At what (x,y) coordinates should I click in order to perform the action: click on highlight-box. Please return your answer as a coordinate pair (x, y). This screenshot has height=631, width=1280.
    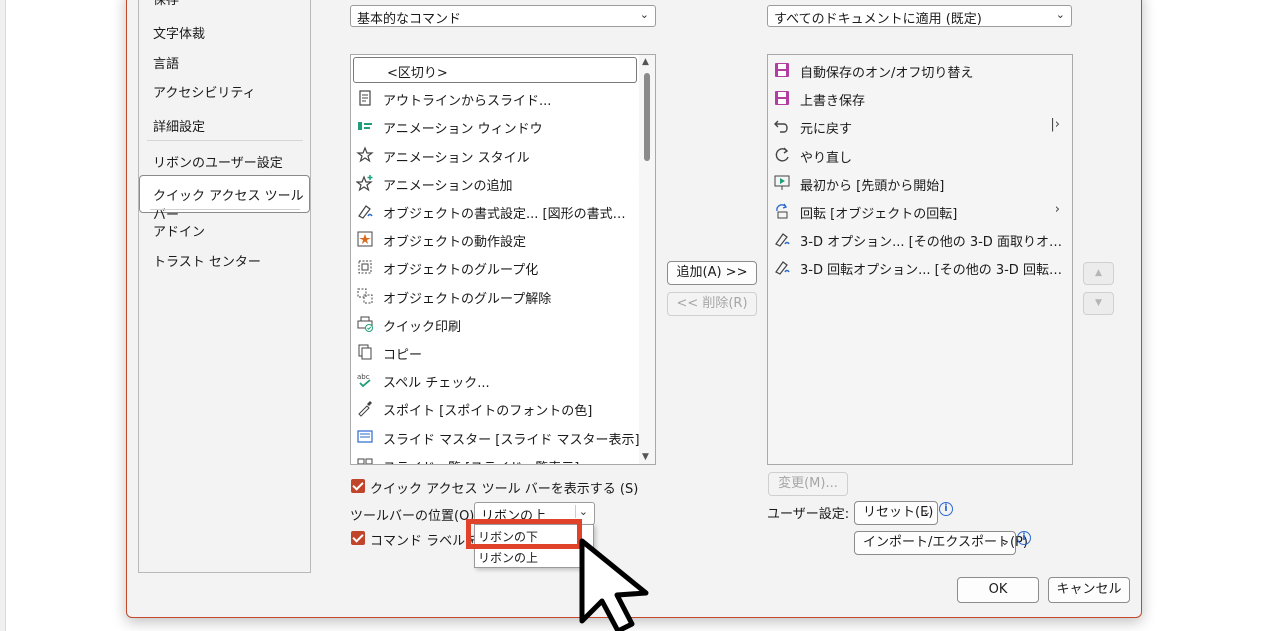
    Looking at the image, I should click on (524, 534).